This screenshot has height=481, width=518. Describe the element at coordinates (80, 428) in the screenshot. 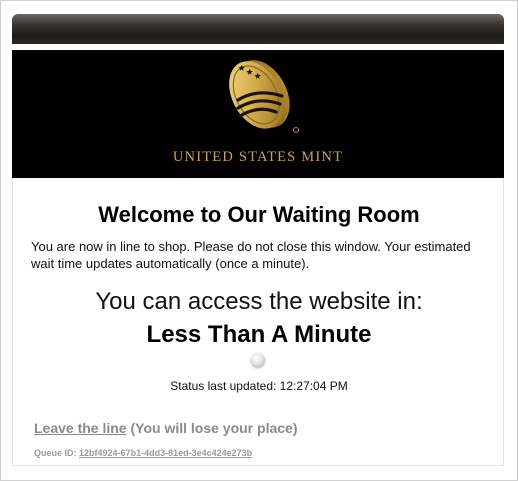

I see `leave-line-link: Leave the line` at that location.